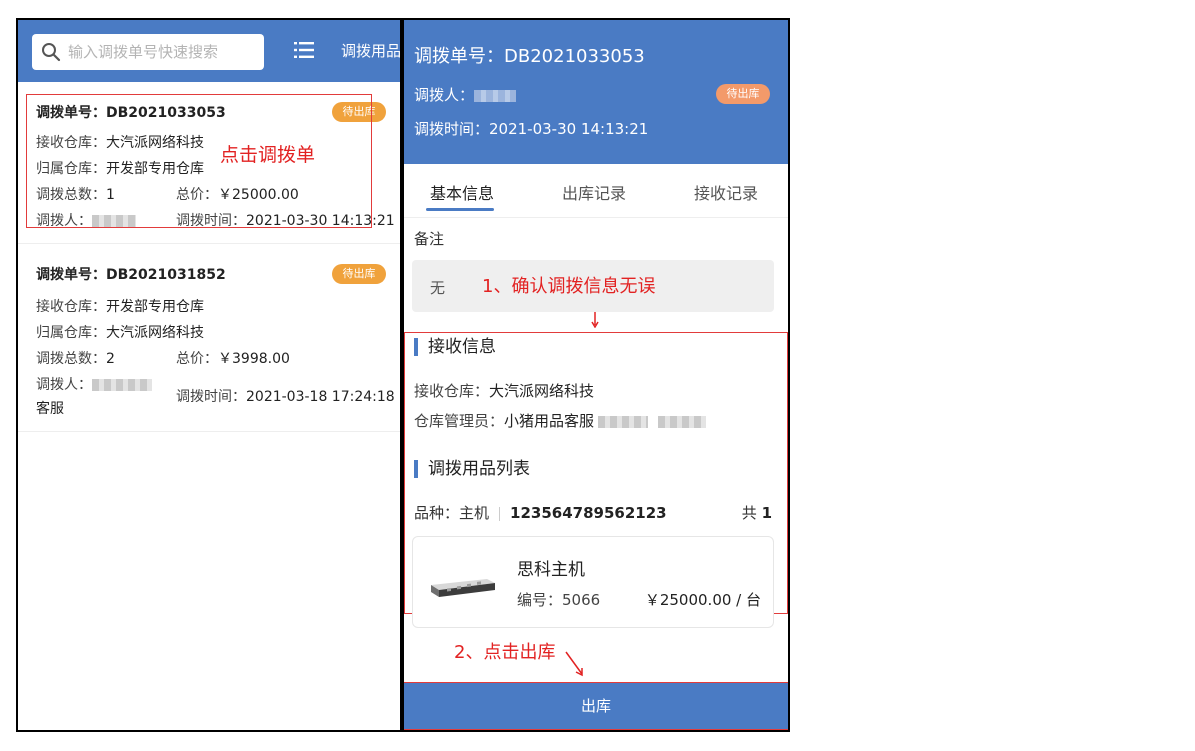  What do you see at coordinates (233, 359) in the screenshot?
I see `price-line: 总价：￥3998.00` at bounding box center [233, 359].